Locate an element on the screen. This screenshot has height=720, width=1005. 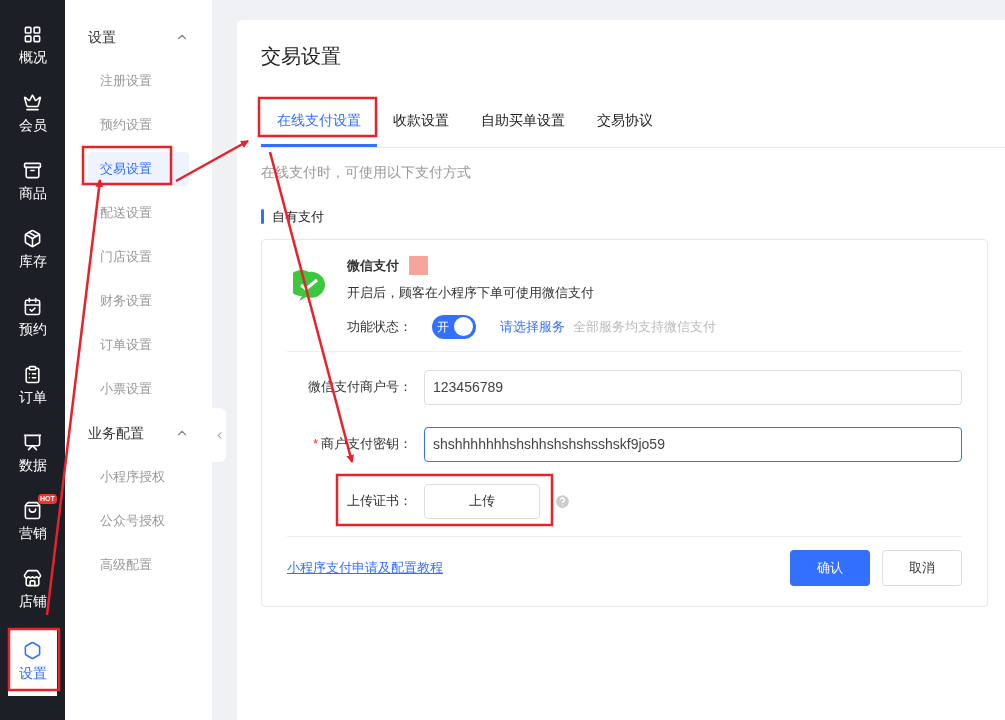
cancel-button: 取消 is located at coordinates (922, 567).